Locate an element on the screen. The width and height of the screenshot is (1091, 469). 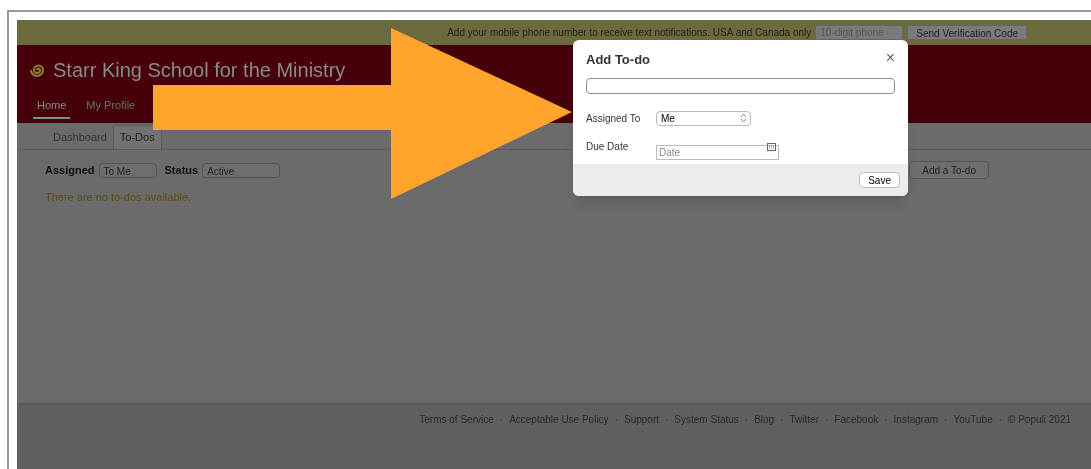
assigned-label: Assigned To is located at coordinates (614, 118).